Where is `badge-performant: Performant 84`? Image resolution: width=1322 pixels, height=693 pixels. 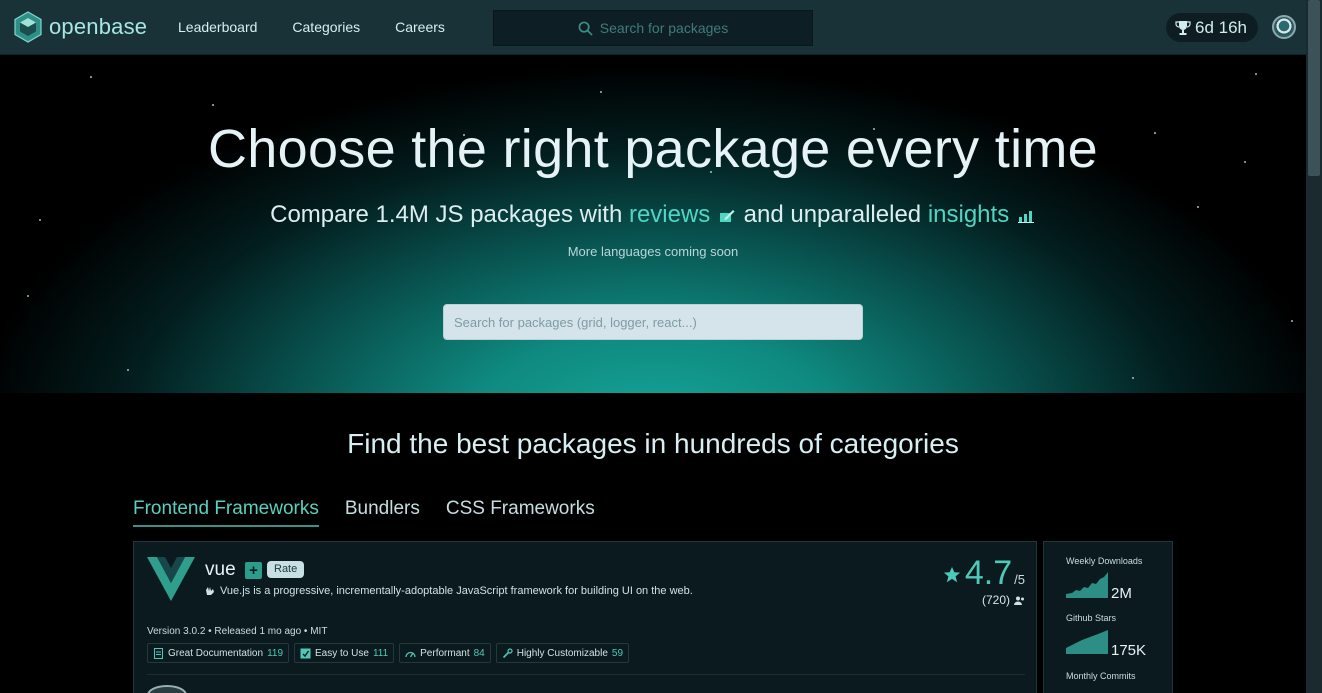 badge-performant: Performant 84 is located at coordinates (445, 653).